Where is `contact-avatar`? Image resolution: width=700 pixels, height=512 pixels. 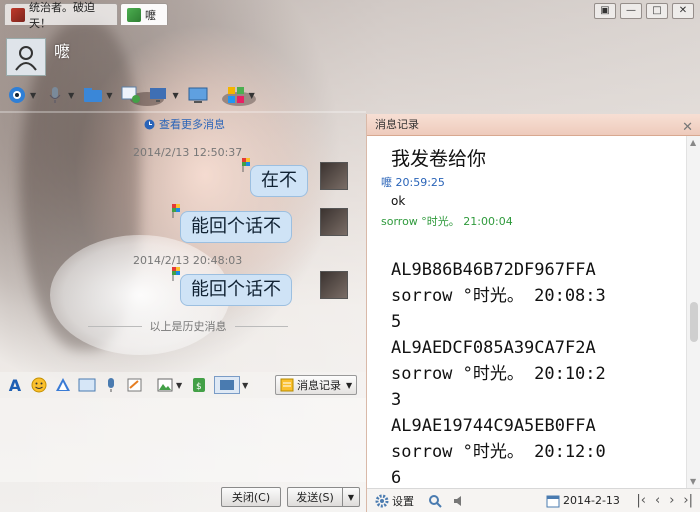
contact-avatar is located at coordinates (26, 57).